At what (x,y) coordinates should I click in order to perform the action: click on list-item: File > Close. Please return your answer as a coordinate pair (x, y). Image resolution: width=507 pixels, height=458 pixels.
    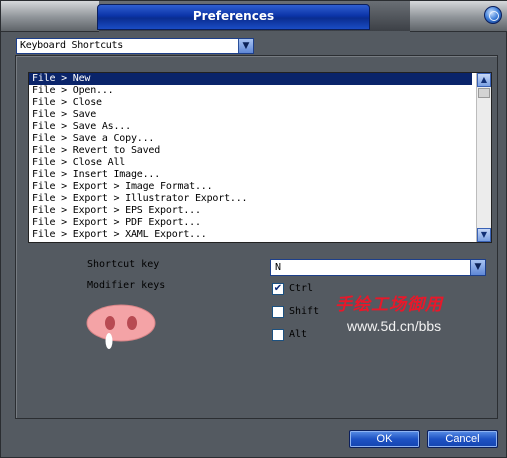
    Looking at the image, I should click on (250, 103).